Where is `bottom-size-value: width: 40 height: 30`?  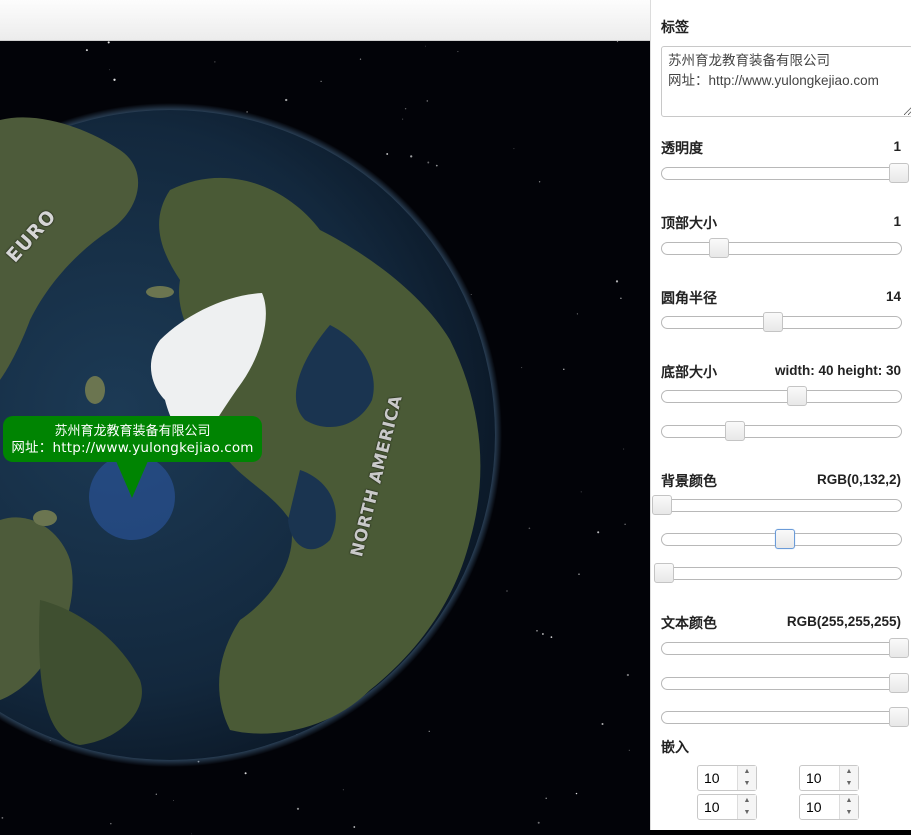
bottom-size-value: width: 40 height: 30 is located at coordinates (837, 370).